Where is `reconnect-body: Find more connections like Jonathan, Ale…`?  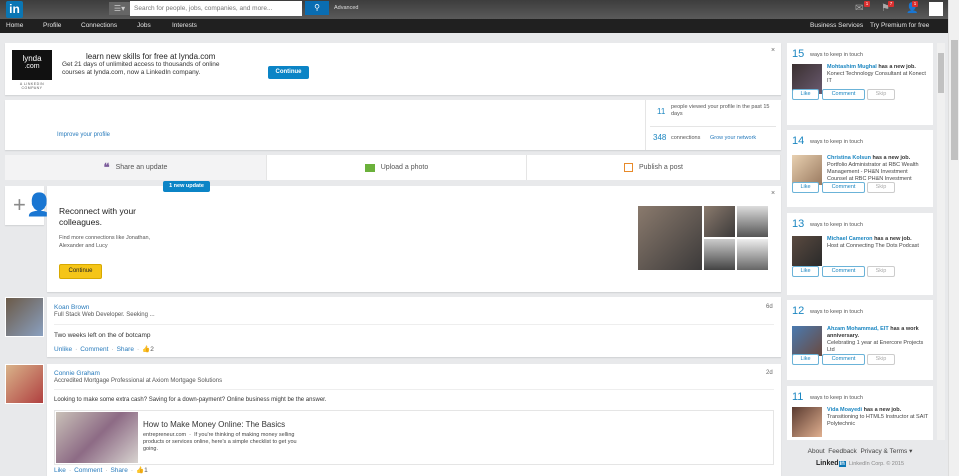
reconnect-body: Find more connections like Jonathan, Ale… is located at coordinates (105, 242).